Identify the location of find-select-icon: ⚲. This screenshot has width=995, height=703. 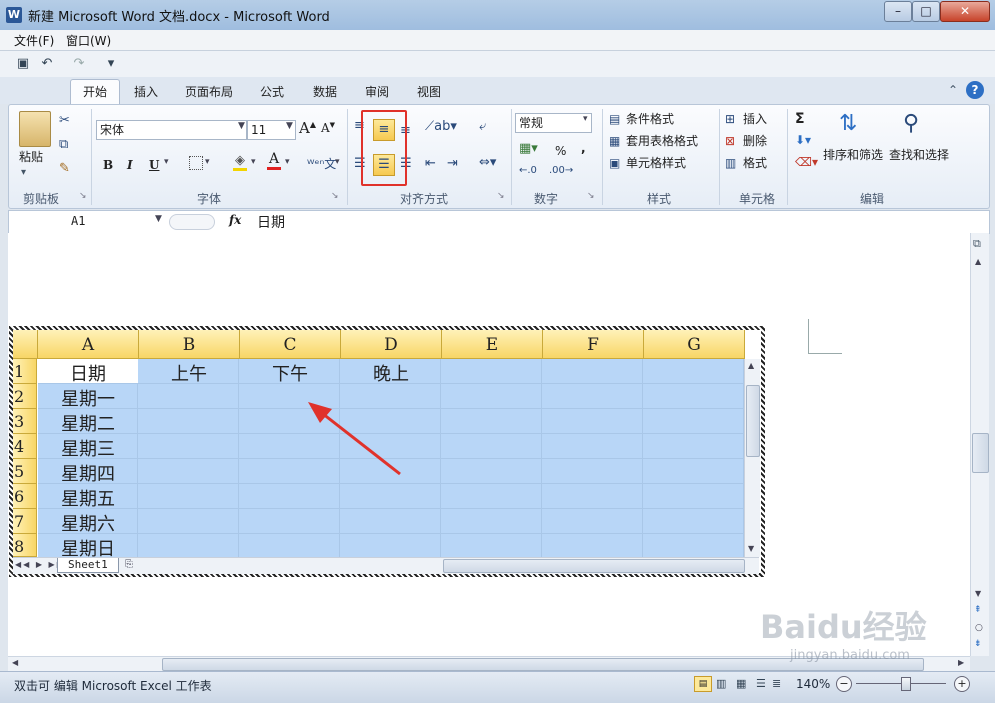
(911, 123).